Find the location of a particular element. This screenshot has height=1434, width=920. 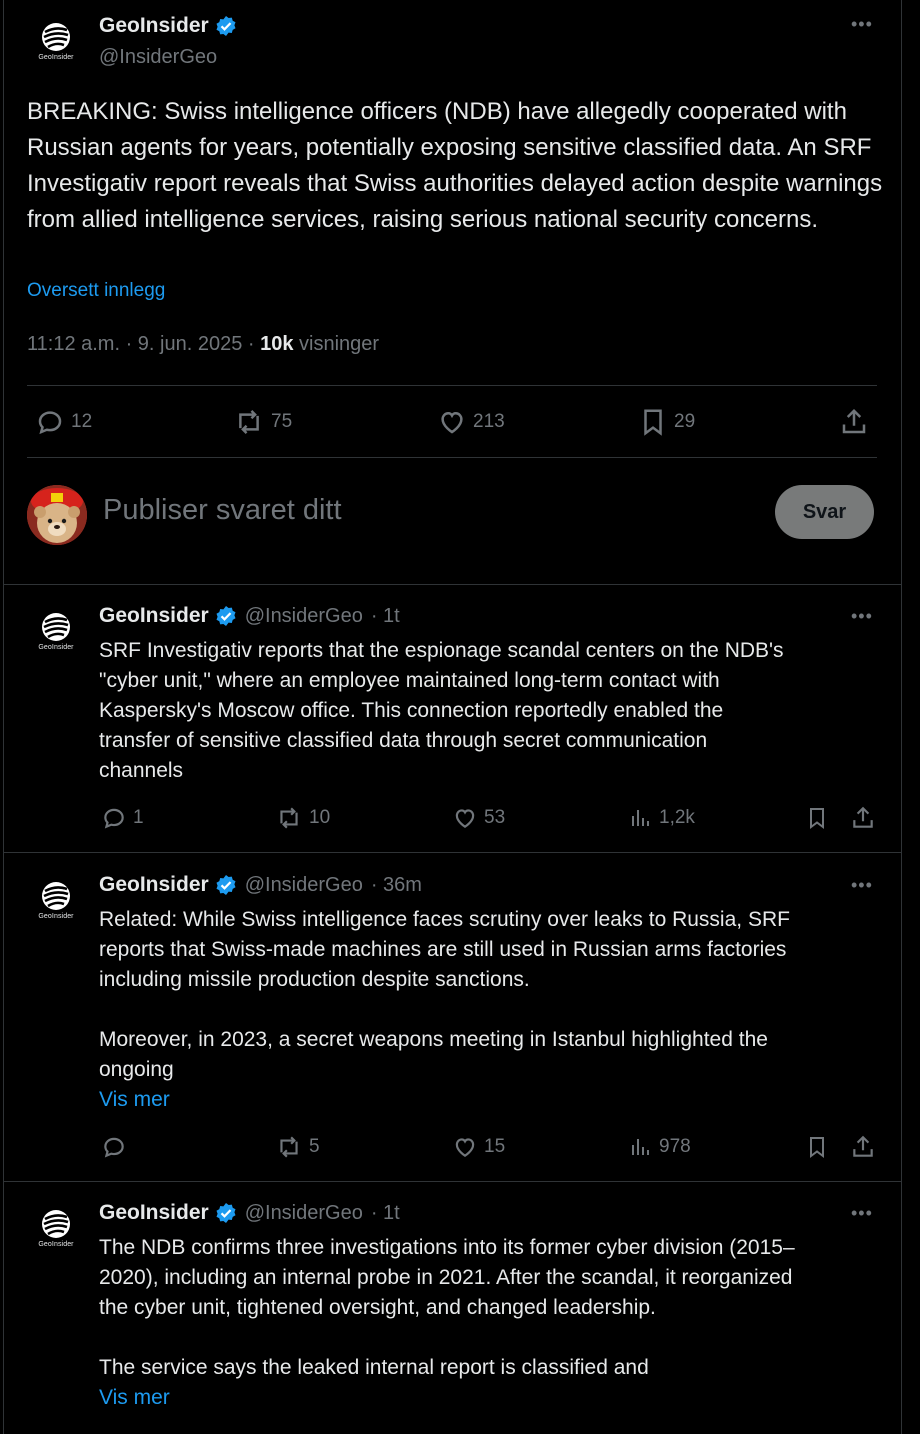

like-button: 15 is located at coordinates (478, 1147).